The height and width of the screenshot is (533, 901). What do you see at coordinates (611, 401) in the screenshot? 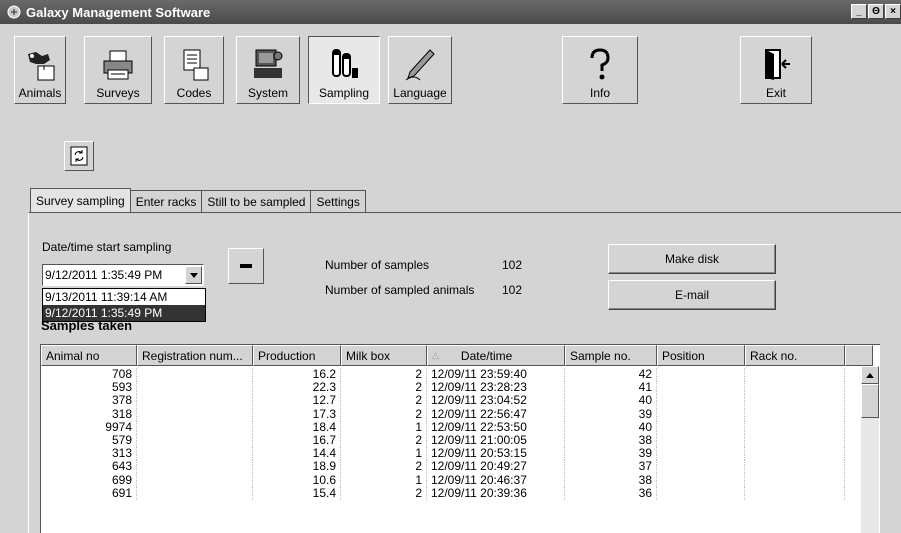
I see `cell-sample-no: 40` at bounding box center [611, 401].